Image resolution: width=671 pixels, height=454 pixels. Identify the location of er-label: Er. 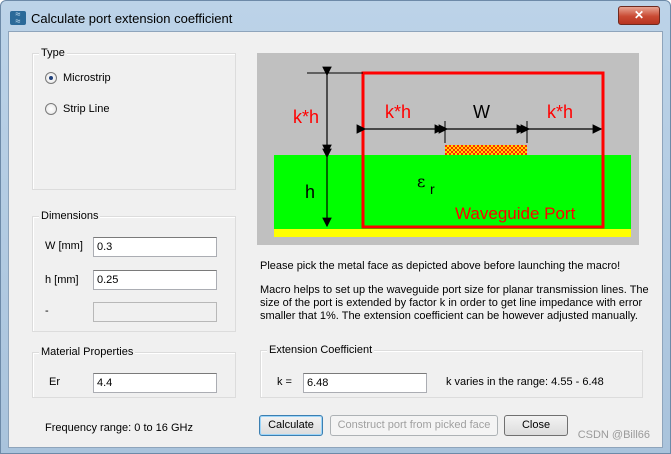
(54, 382).